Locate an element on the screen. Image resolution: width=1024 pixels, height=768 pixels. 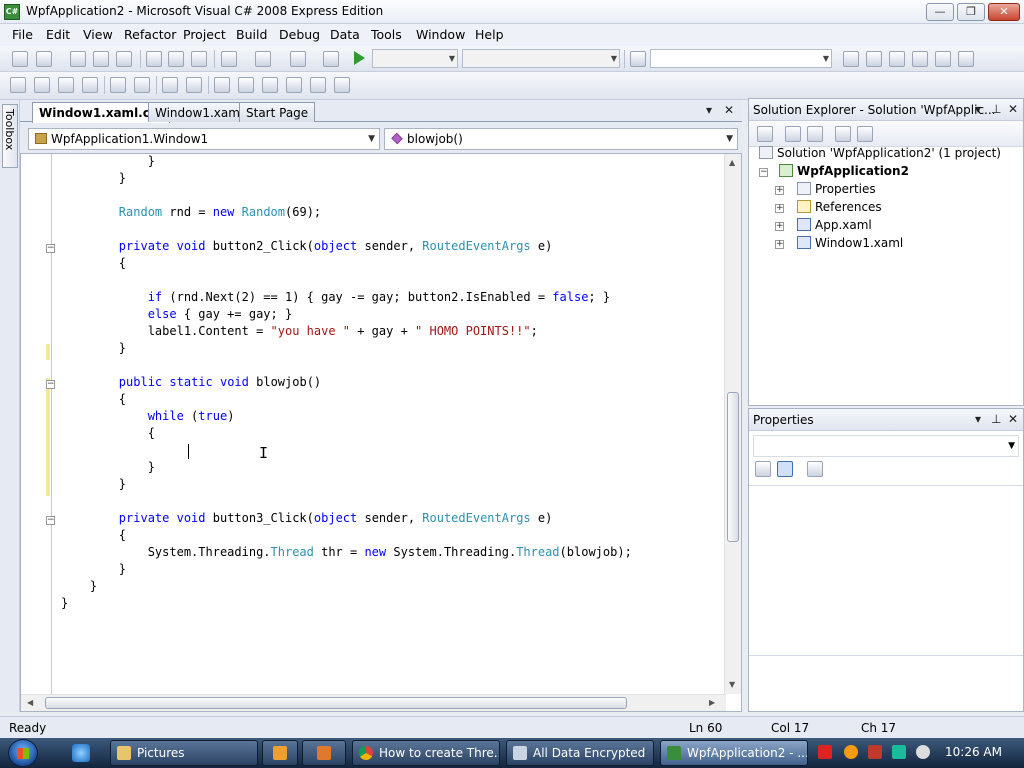
new-project-icon is located at coordinates (20, 59).